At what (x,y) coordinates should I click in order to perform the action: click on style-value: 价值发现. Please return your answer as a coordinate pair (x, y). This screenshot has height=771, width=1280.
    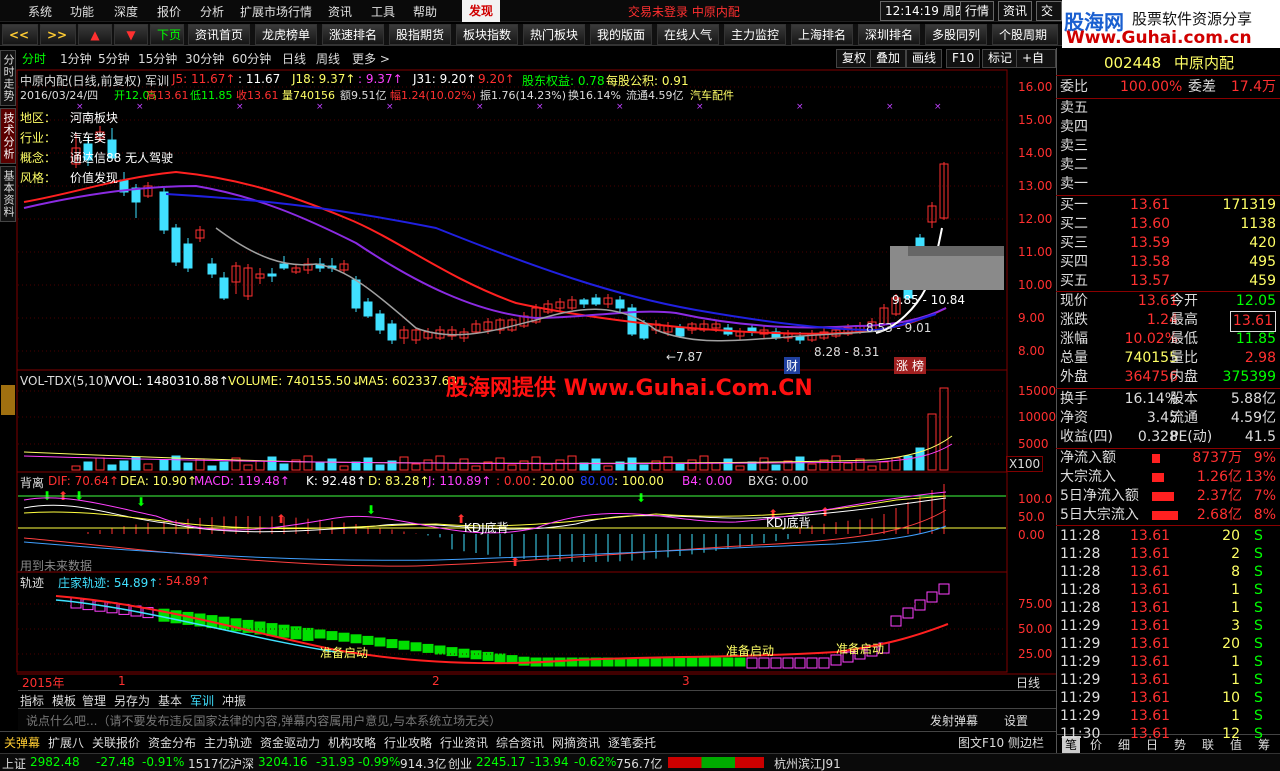
    Looking at the image, I should click on (94, 177).